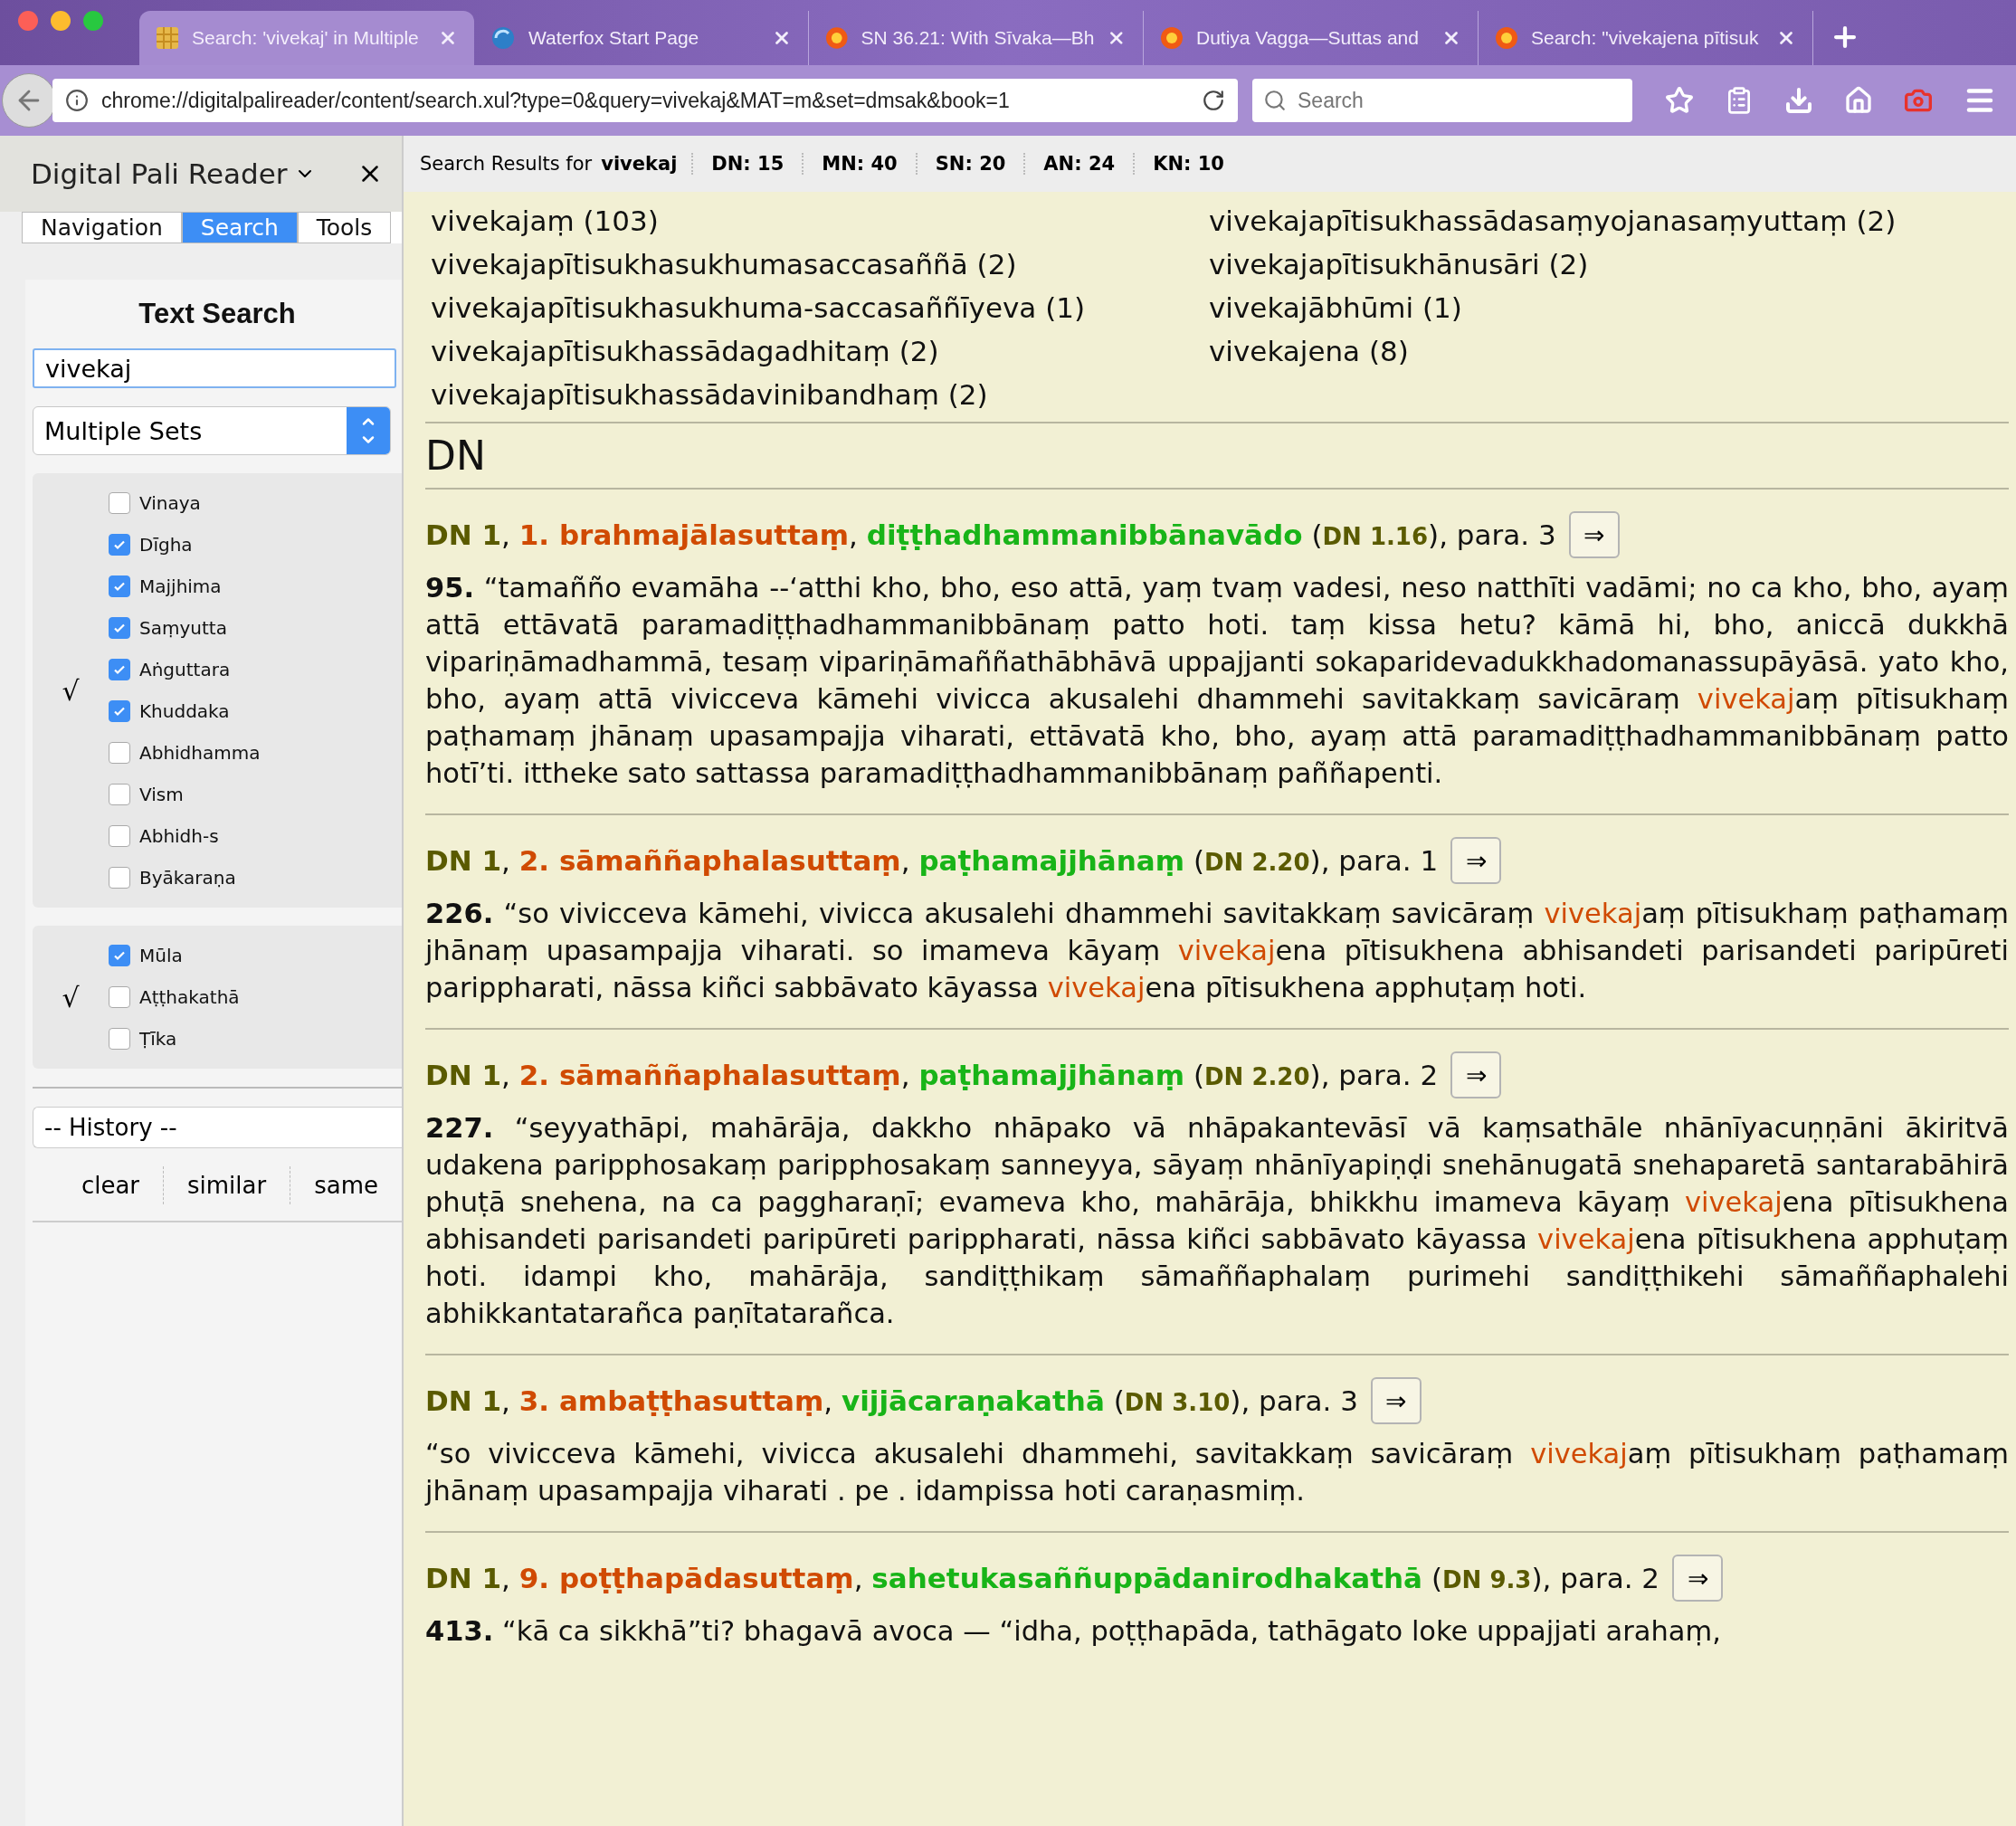 The image size is (2016, 1826). What do you see at coordinates (160, 173) in the screenshot?
I see `sidebar-title: Digital Pali Reader` at bounding box center [160, 173].